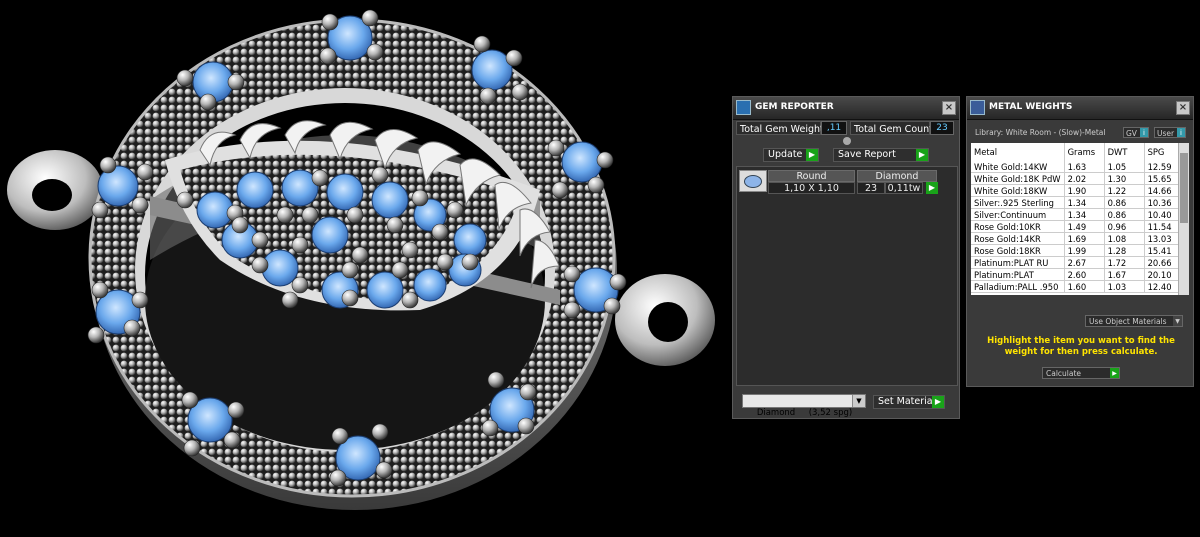 The width and height of the screenshot is (1200, 537). I want to click on grams-cell: 1.34, so click(1084, 214).